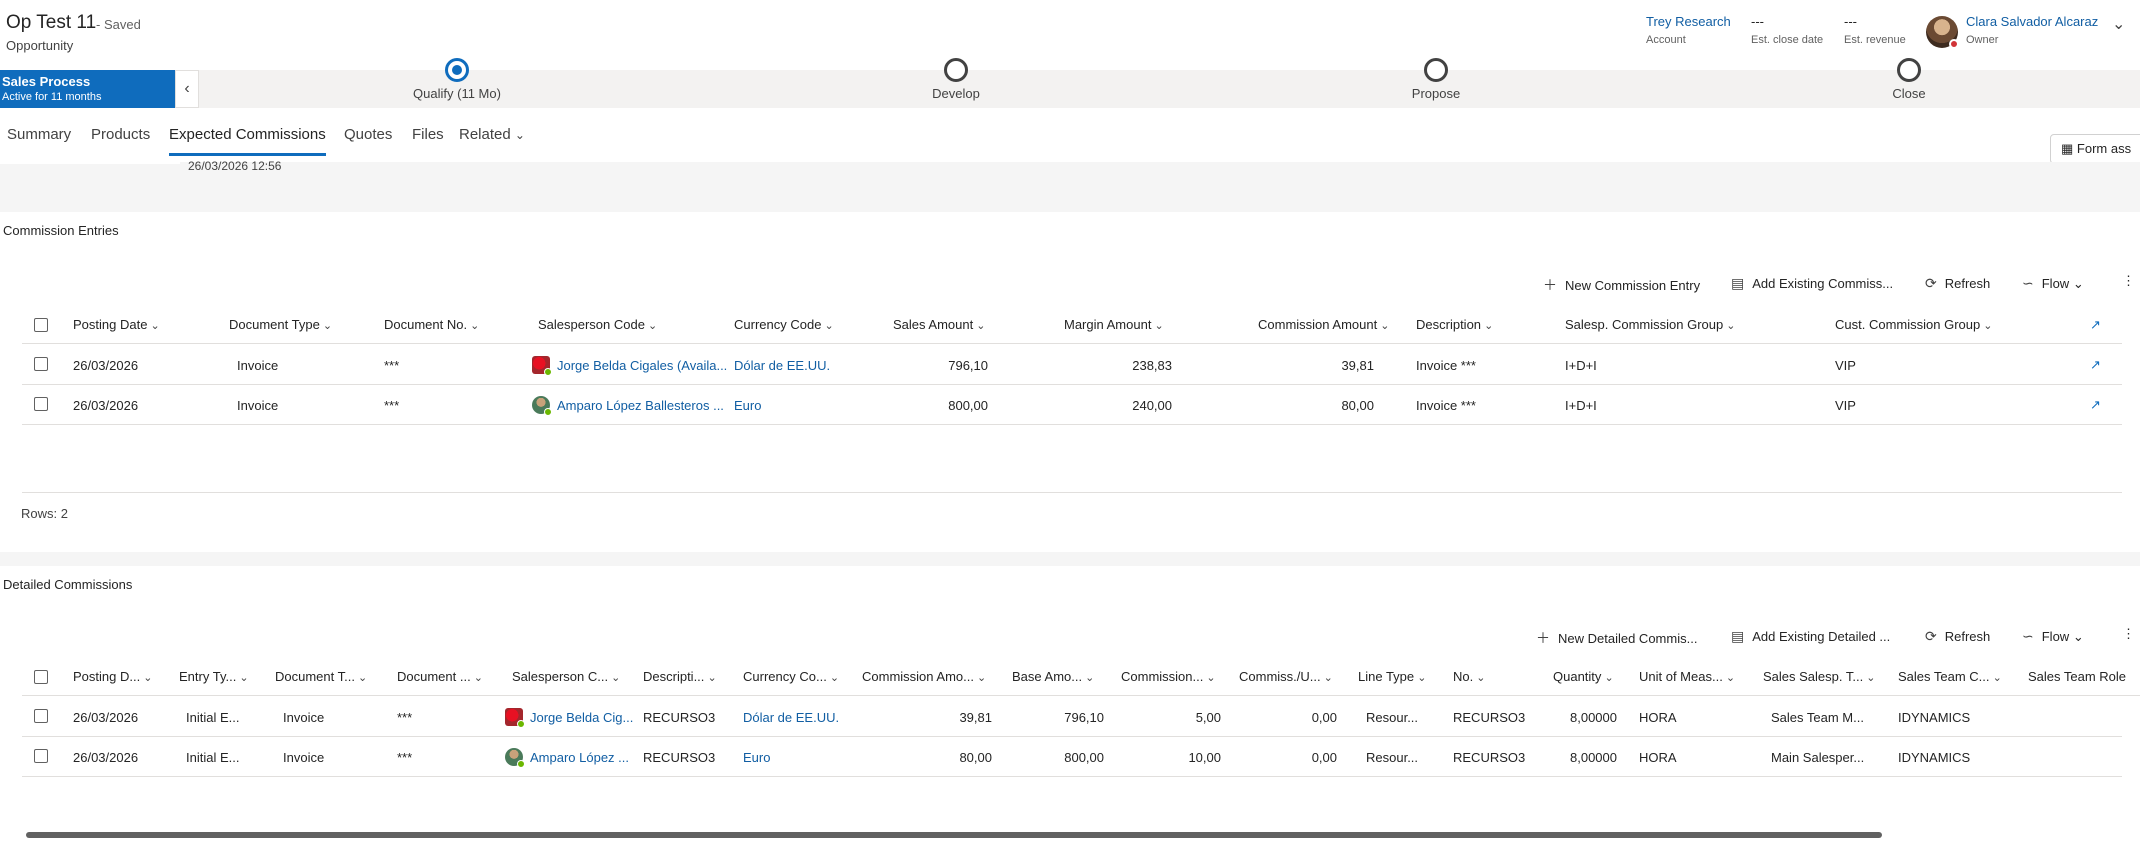 The width and height of the screenshot is (2140, 848). Describe the element at coordinates (2104, 148) in the screenshot. I see `form-assist-label: Form ass` at that location.